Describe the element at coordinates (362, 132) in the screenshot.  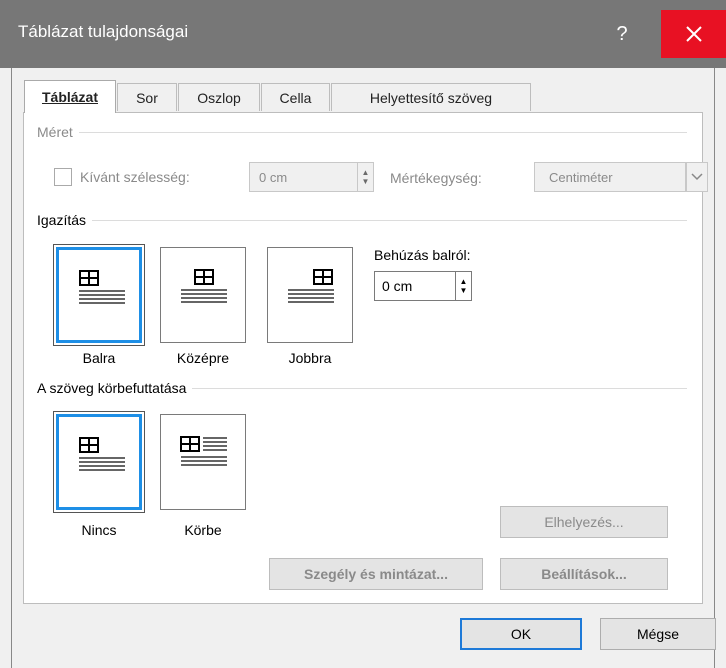
I see `size-section-heading: Méret` at that location.